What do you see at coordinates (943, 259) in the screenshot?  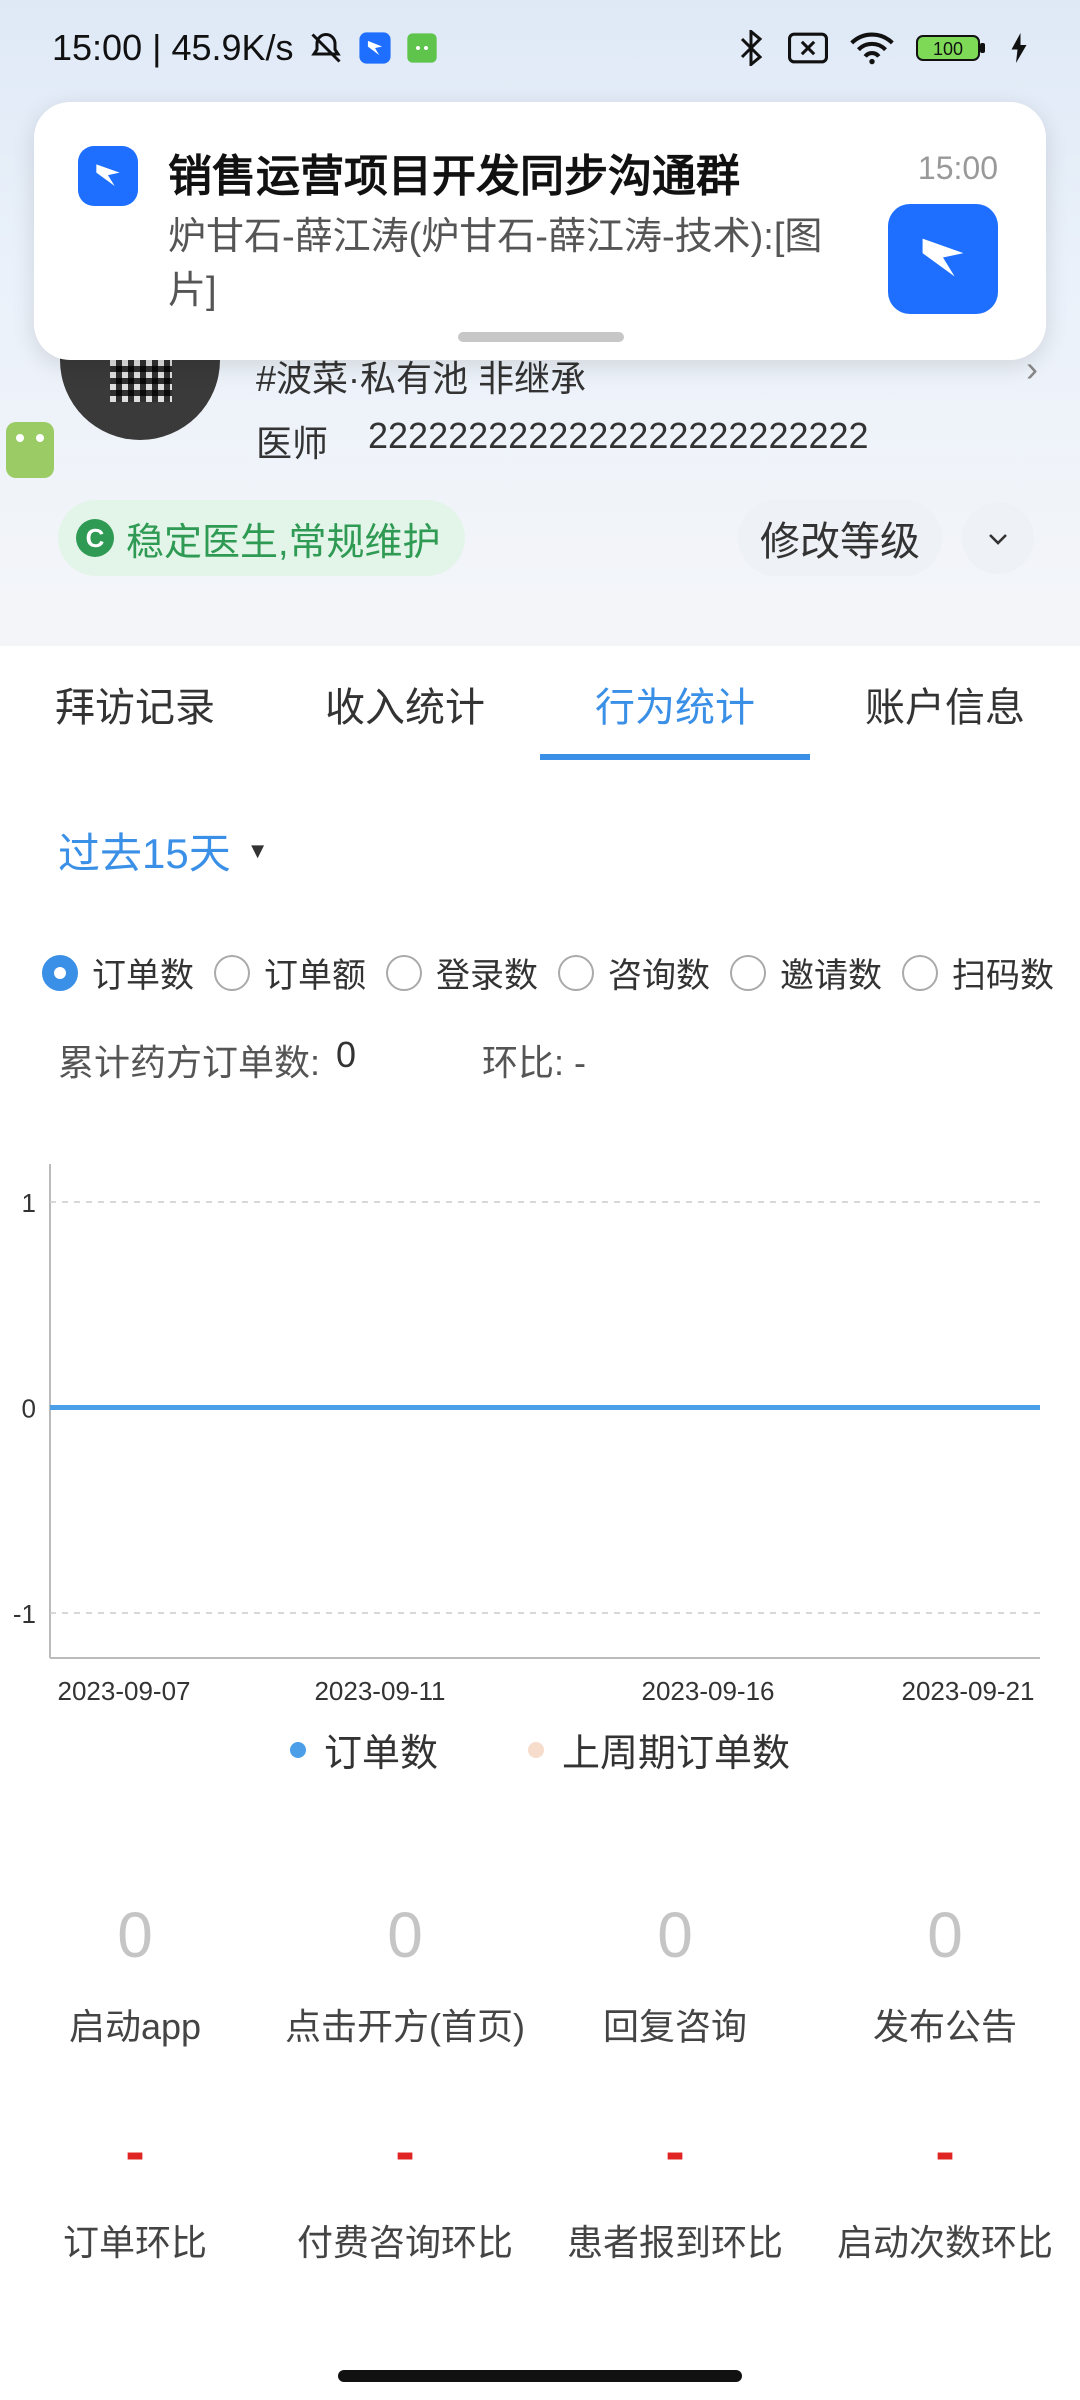 I see `dingtalk-large-icon` at bounding box center [943, 259].